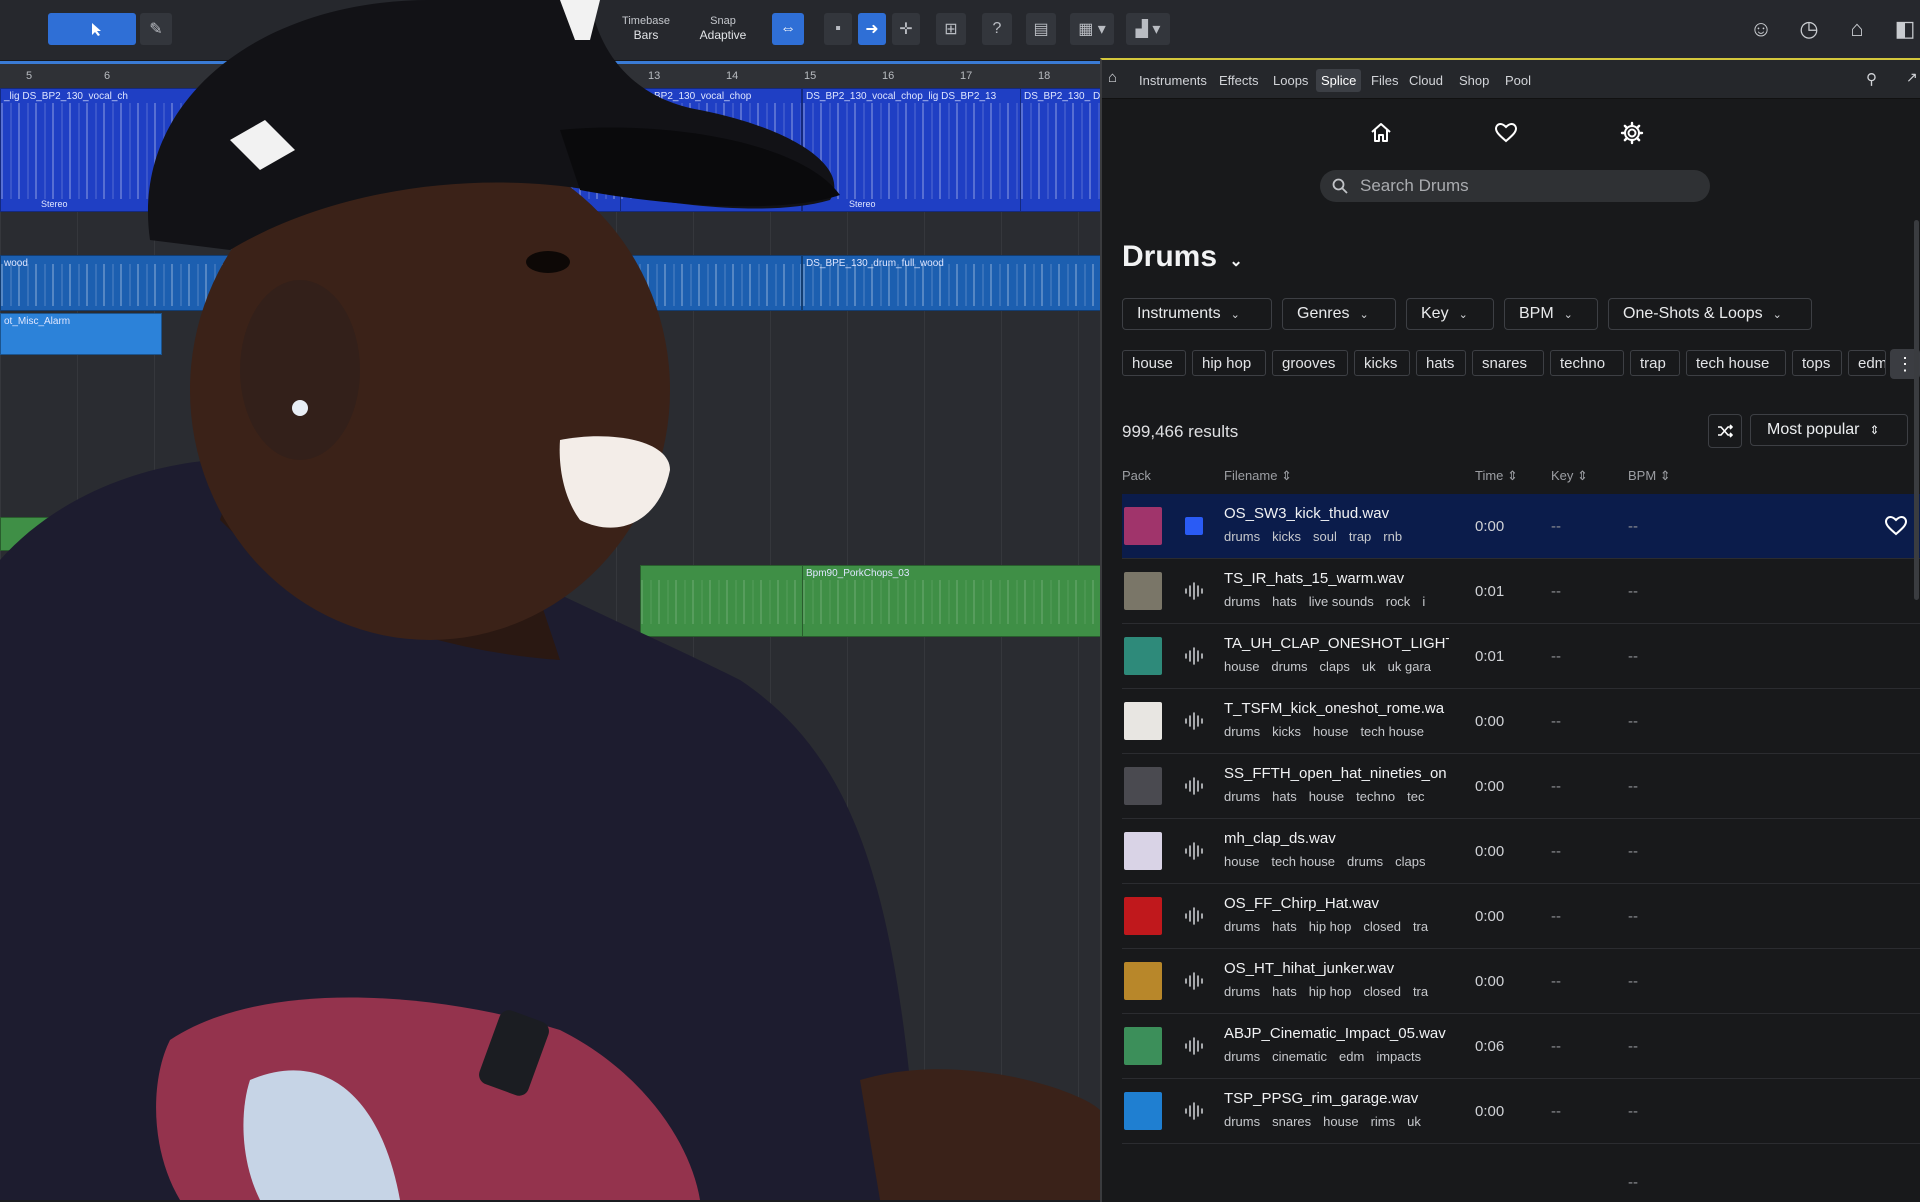 This screenshot has height=1202, width=1920. Describe the element at coordinates (1871, 79) in the screenshot. I see `browser-search-icon: ⚲` at that location.